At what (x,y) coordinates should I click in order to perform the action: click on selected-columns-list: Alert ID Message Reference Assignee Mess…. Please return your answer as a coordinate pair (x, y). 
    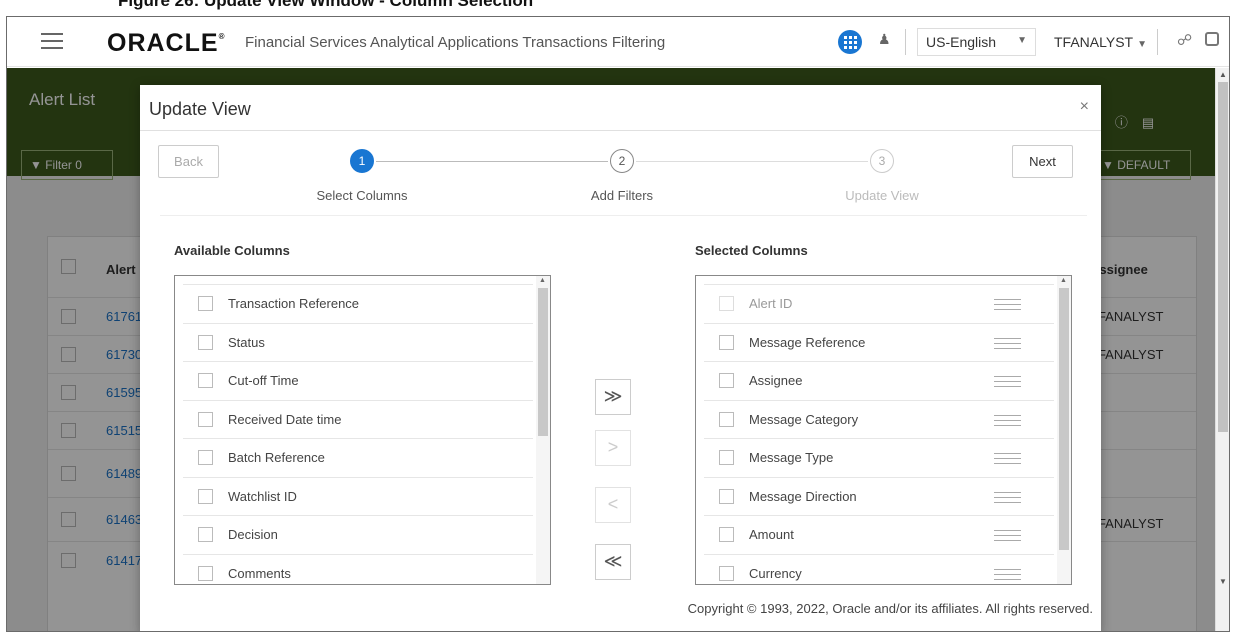
    Looking at the image, I should click on (883, 430).